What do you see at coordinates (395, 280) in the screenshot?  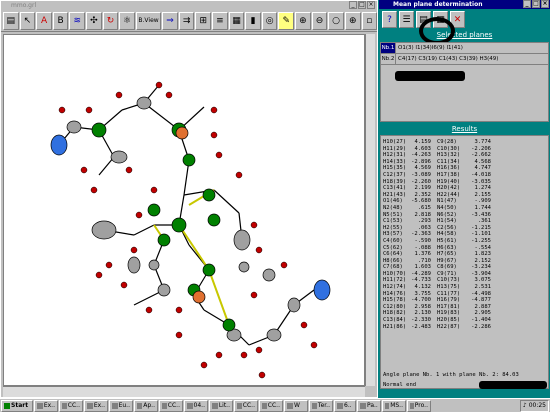 I see `result-cell: H11(72)` at bounding box center [395, 280].